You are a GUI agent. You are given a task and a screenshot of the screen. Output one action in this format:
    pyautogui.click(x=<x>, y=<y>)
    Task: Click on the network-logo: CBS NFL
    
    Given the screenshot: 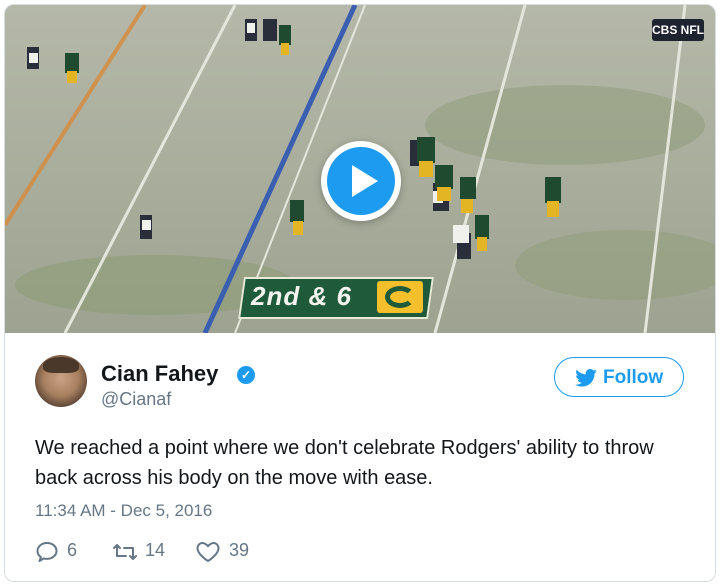 What is the action you would take?
    pyautogui.click(x=678, y=30)
    